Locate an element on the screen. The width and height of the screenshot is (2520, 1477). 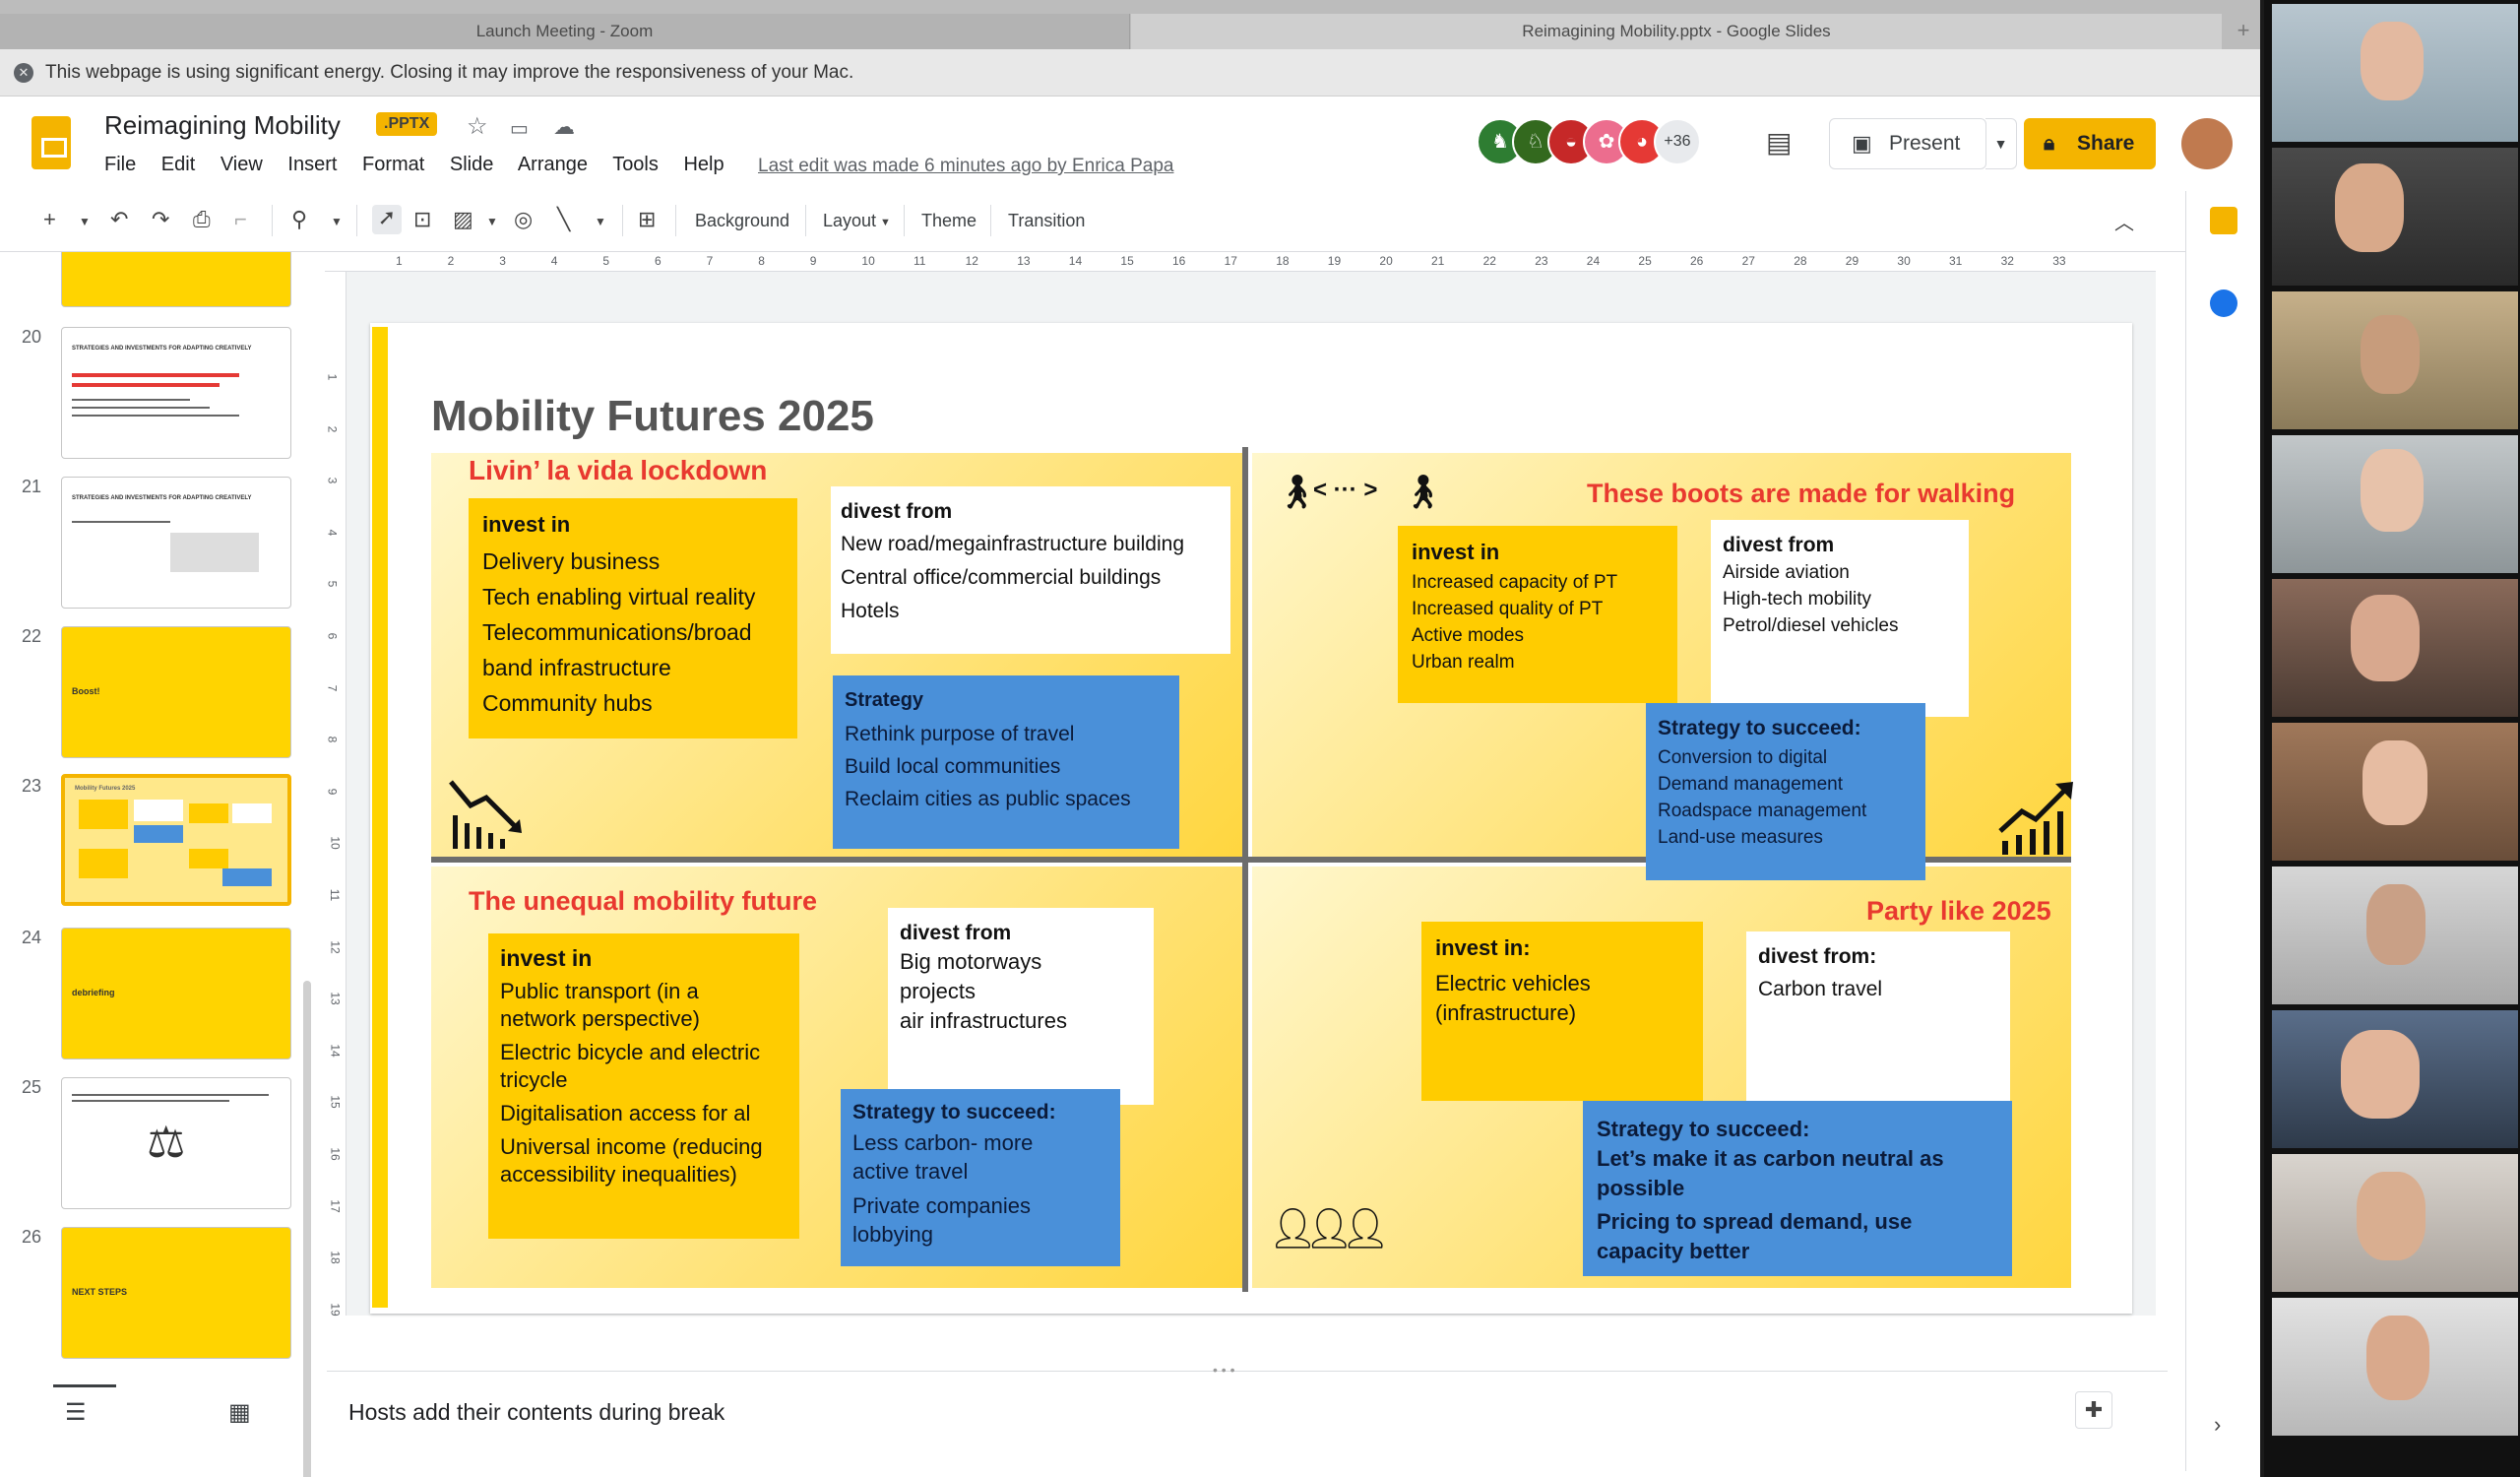
add-comment-icon: ⊞ is located at coordinates (647, 220).